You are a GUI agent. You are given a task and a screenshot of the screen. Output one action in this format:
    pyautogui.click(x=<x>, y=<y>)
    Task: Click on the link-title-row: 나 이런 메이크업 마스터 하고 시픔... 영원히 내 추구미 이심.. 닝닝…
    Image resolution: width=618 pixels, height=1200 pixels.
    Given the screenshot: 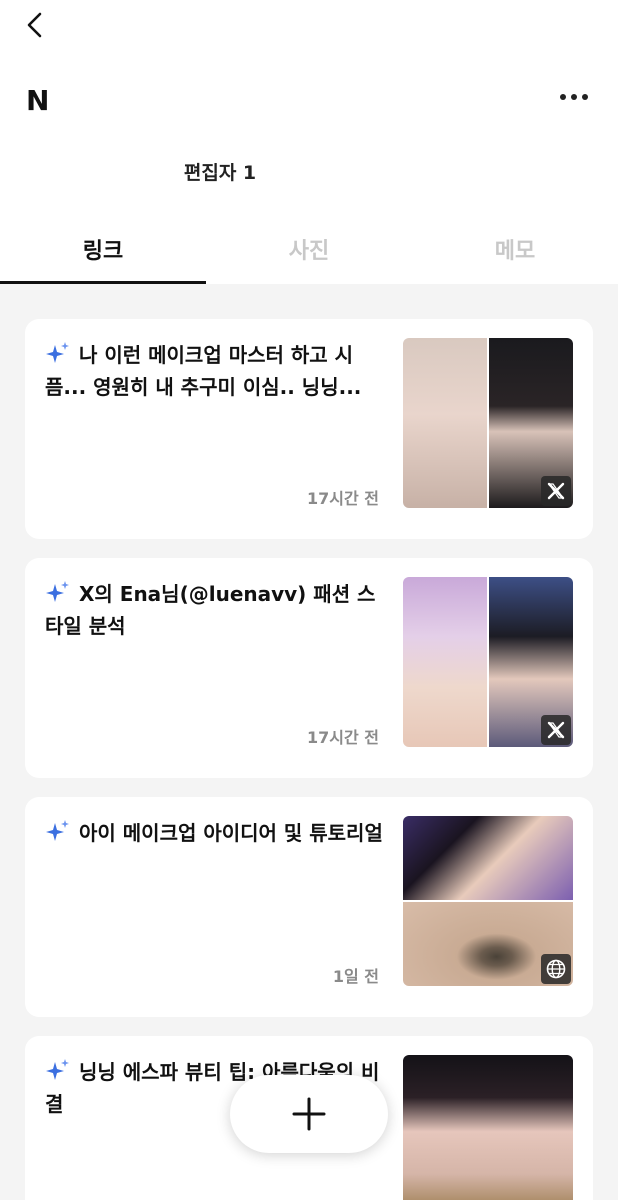 What is the action you would take?
    pyautogui.click(x=215, y=371)
    